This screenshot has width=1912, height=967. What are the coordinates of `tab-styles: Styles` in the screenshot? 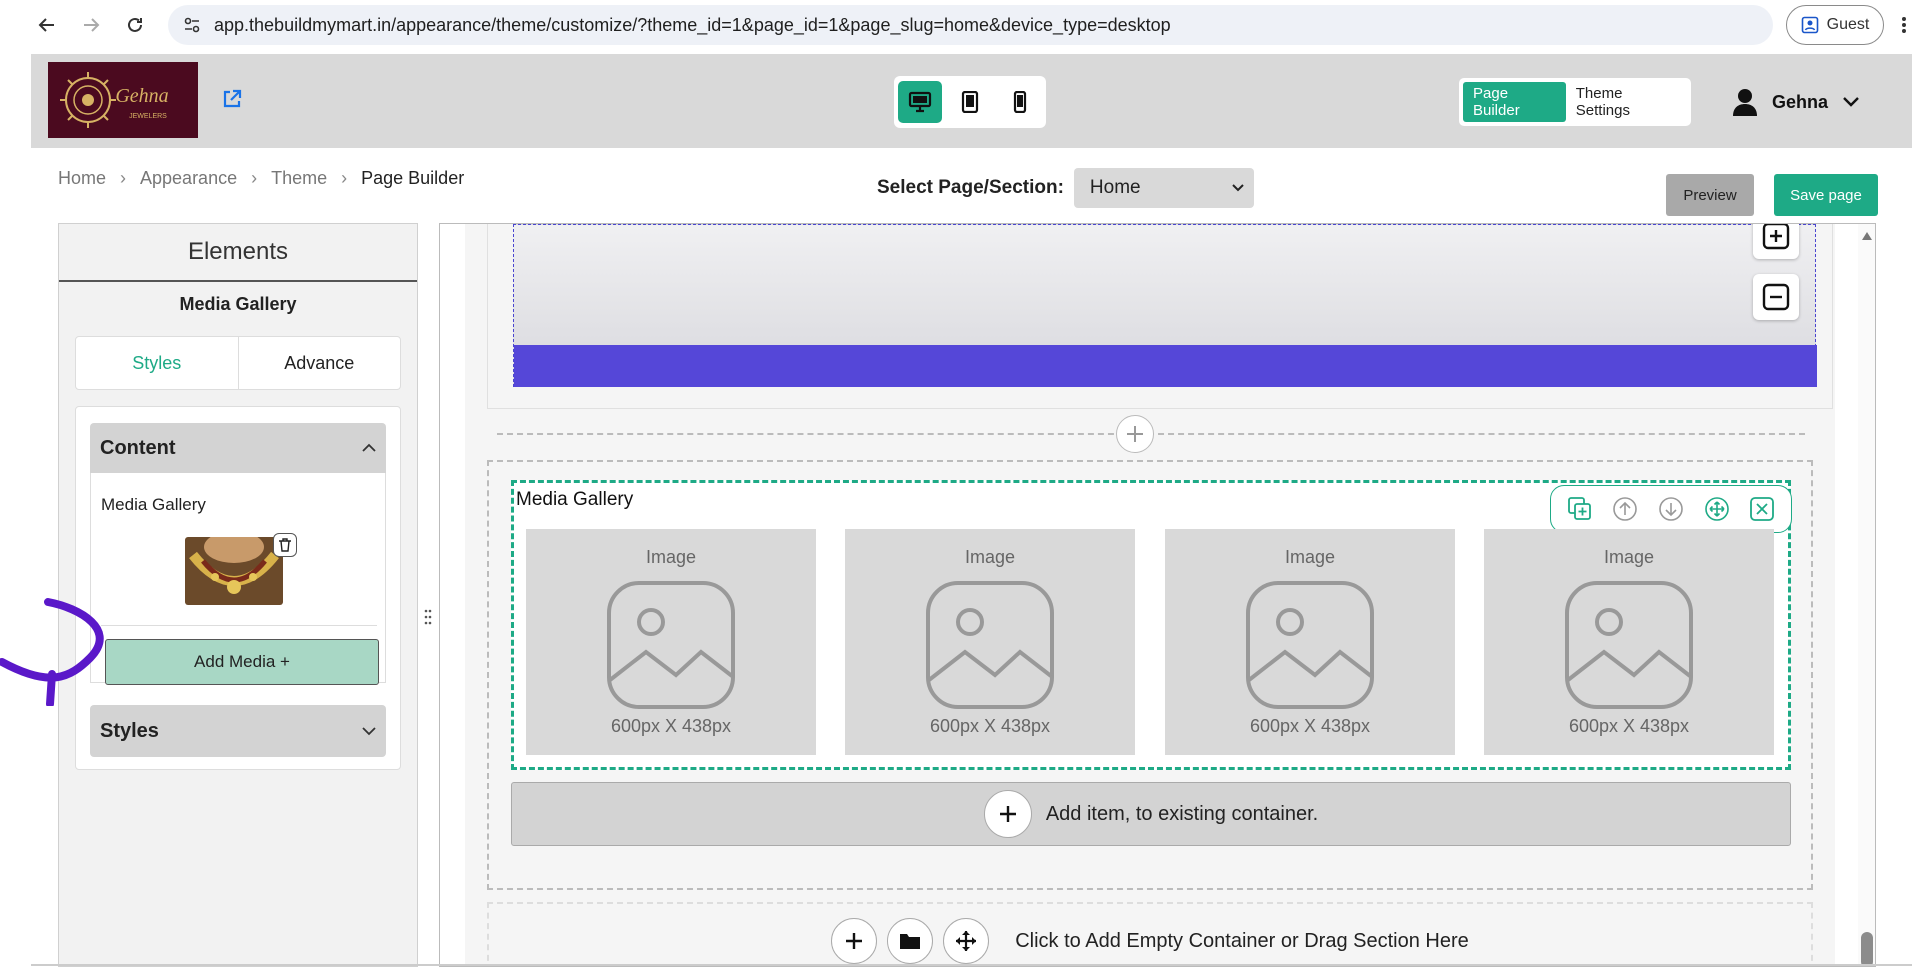 It's located at (157, 363).